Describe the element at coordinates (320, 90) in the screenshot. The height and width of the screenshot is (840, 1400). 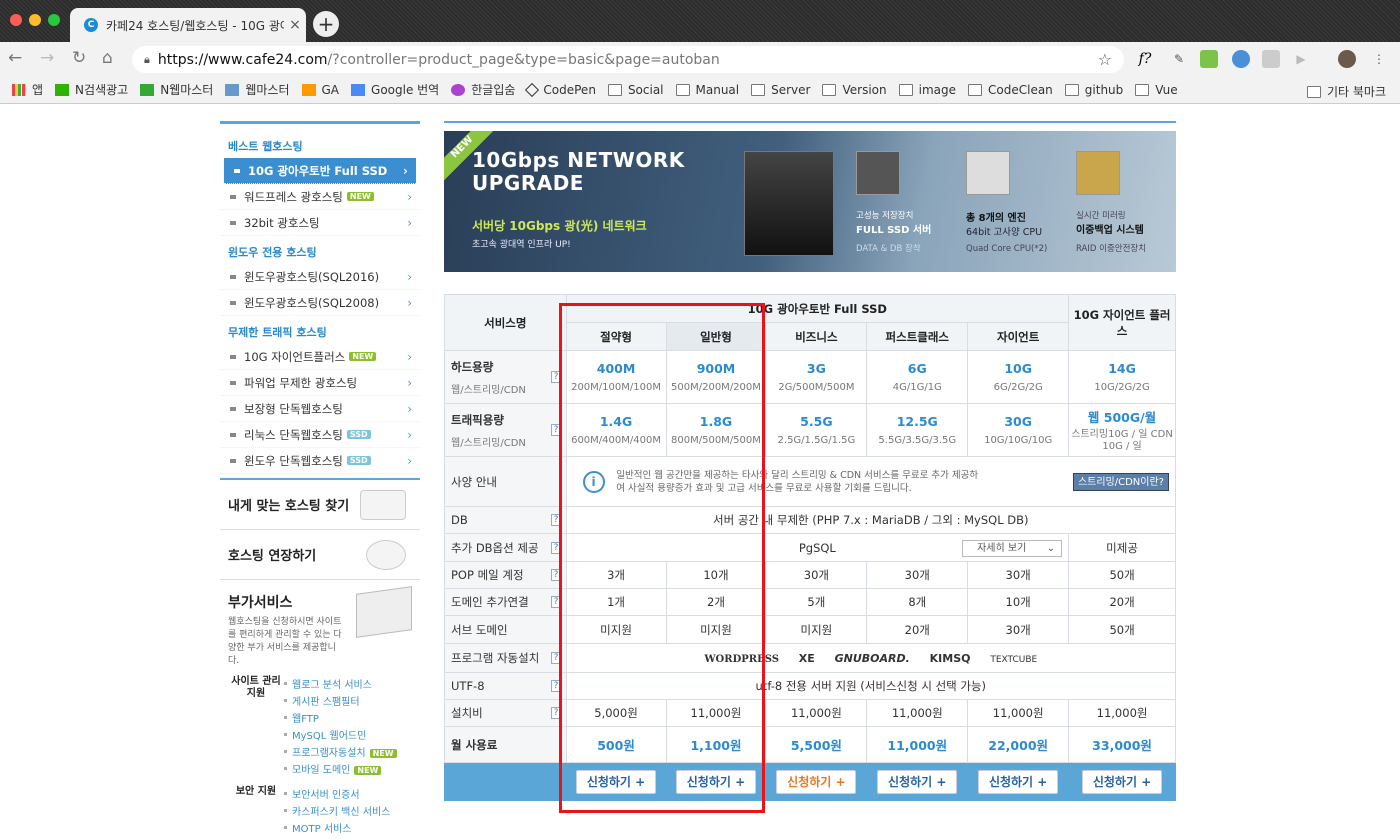
I see `bookmark-ga: GA` at that location.